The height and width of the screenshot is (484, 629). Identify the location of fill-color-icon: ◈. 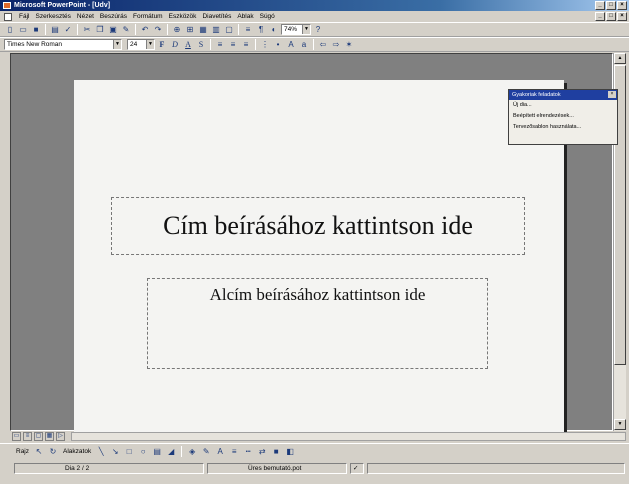
(192, 452).